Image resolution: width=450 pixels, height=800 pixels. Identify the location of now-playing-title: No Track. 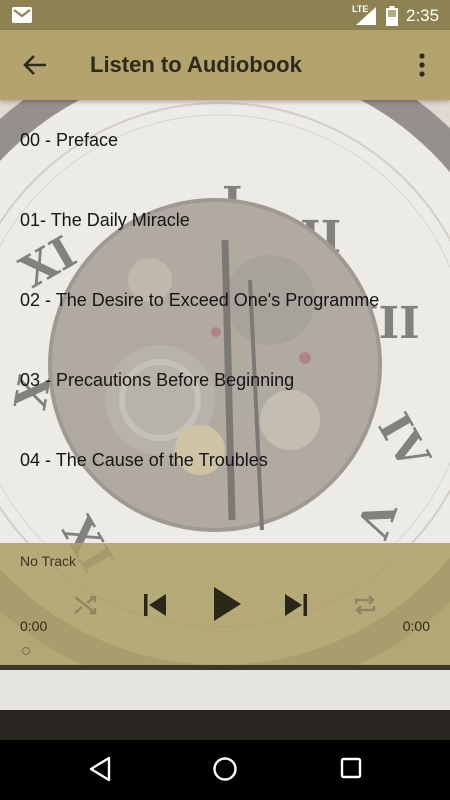
(48, 561).